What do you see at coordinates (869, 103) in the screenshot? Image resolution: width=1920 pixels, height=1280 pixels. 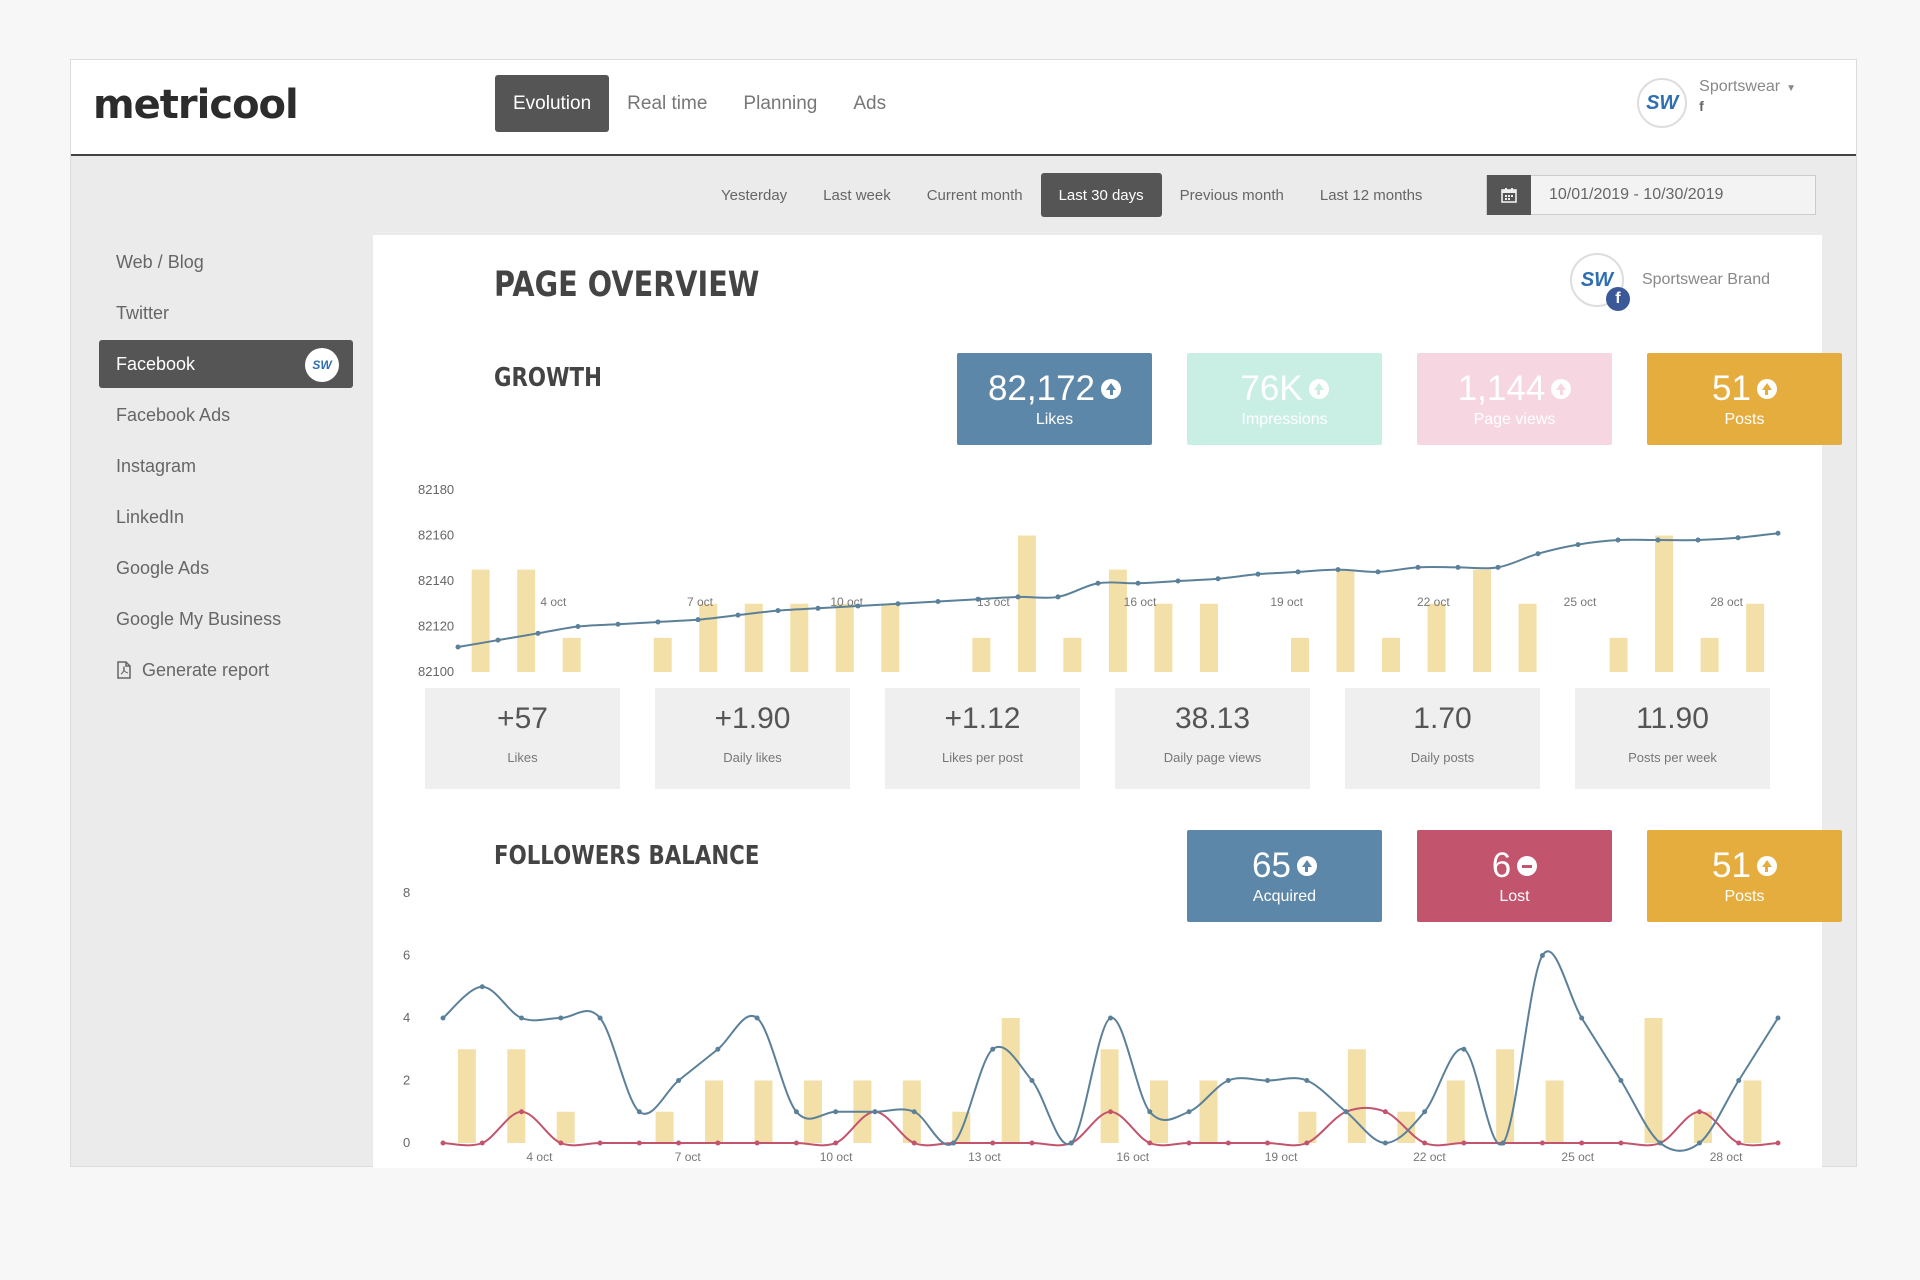 I see `nav-ads: Ads` at bounding box center [869, 103].